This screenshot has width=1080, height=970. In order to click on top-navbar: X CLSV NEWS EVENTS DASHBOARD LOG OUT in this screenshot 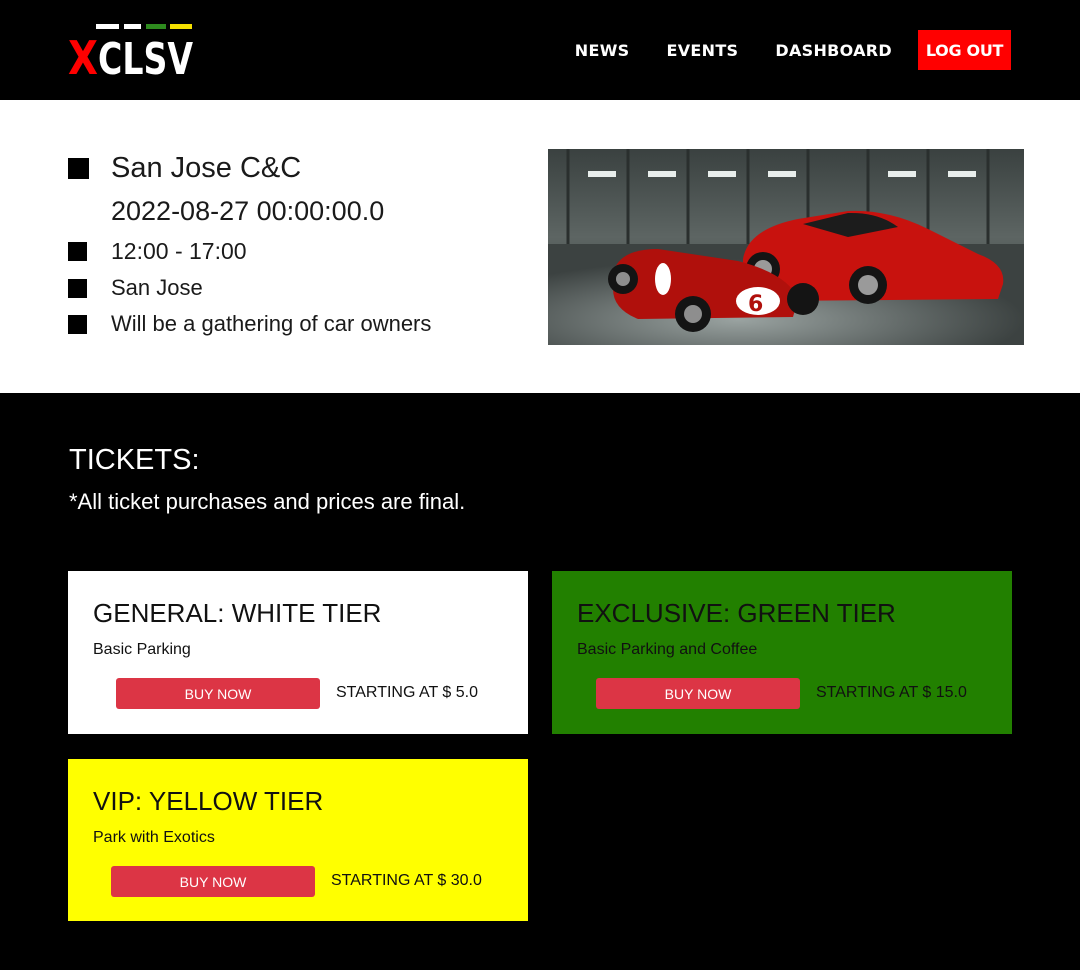, I will do `click(540, 50)`.